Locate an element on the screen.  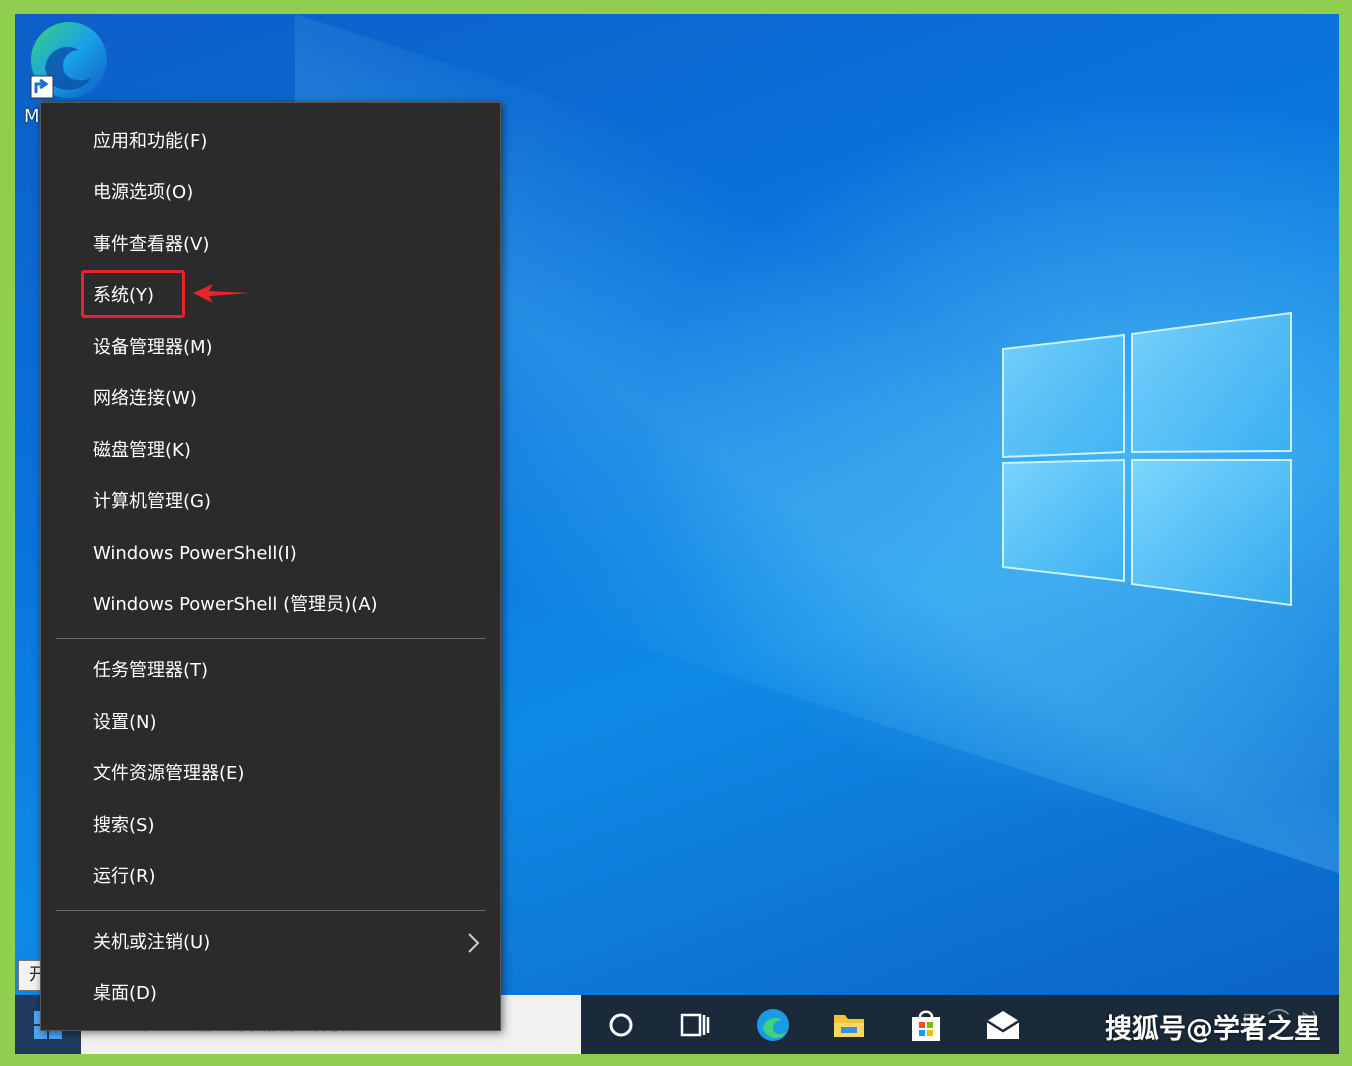
menu-item-disk-management: 磁盘管理(K) is located at coordinates (270, 451).